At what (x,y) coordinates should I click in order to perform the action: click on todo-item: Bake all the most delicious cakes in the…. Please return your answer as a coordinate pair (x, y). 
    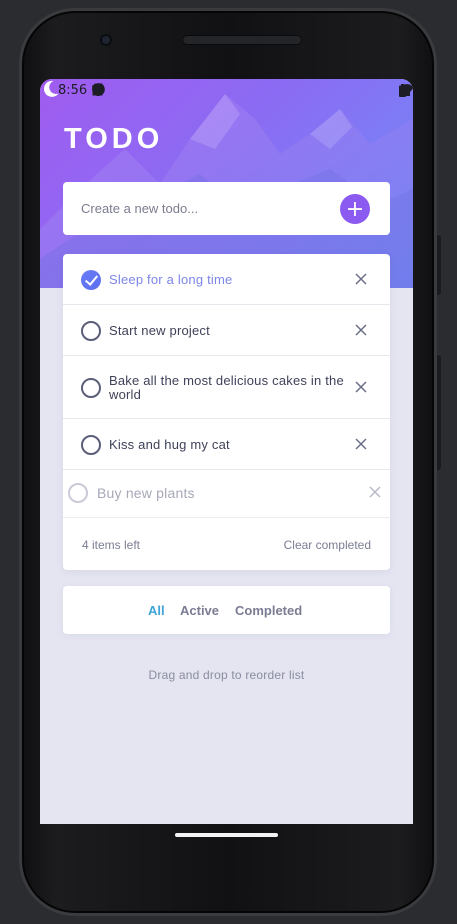
    Looking at the image, I should click on (226, 387).